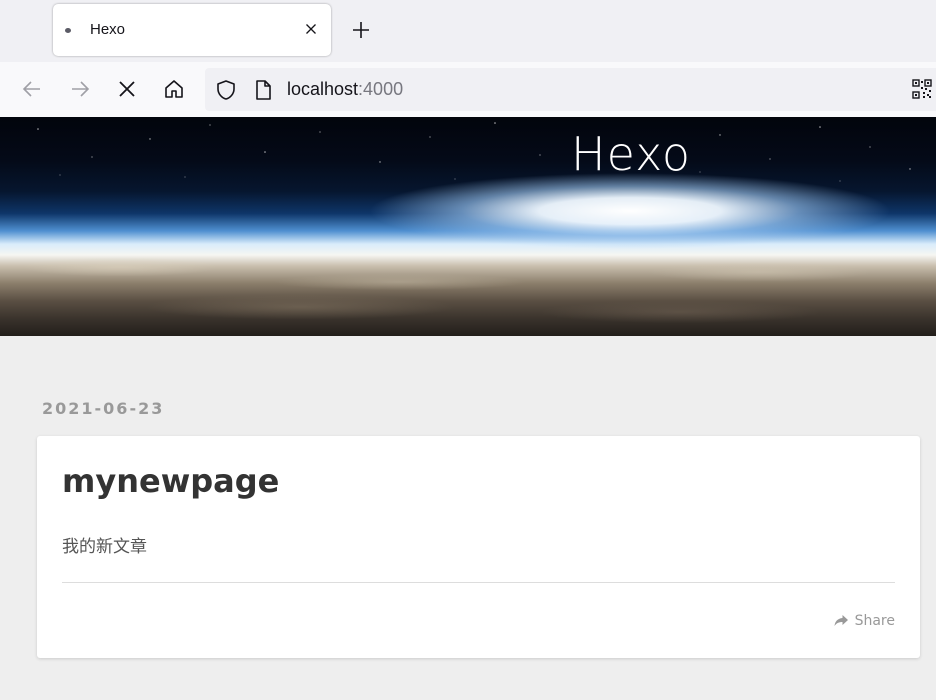 Image resolution: width=936 pixels, height=700 pixels. I want to click on tab-loading-icon, so click(68, 30).